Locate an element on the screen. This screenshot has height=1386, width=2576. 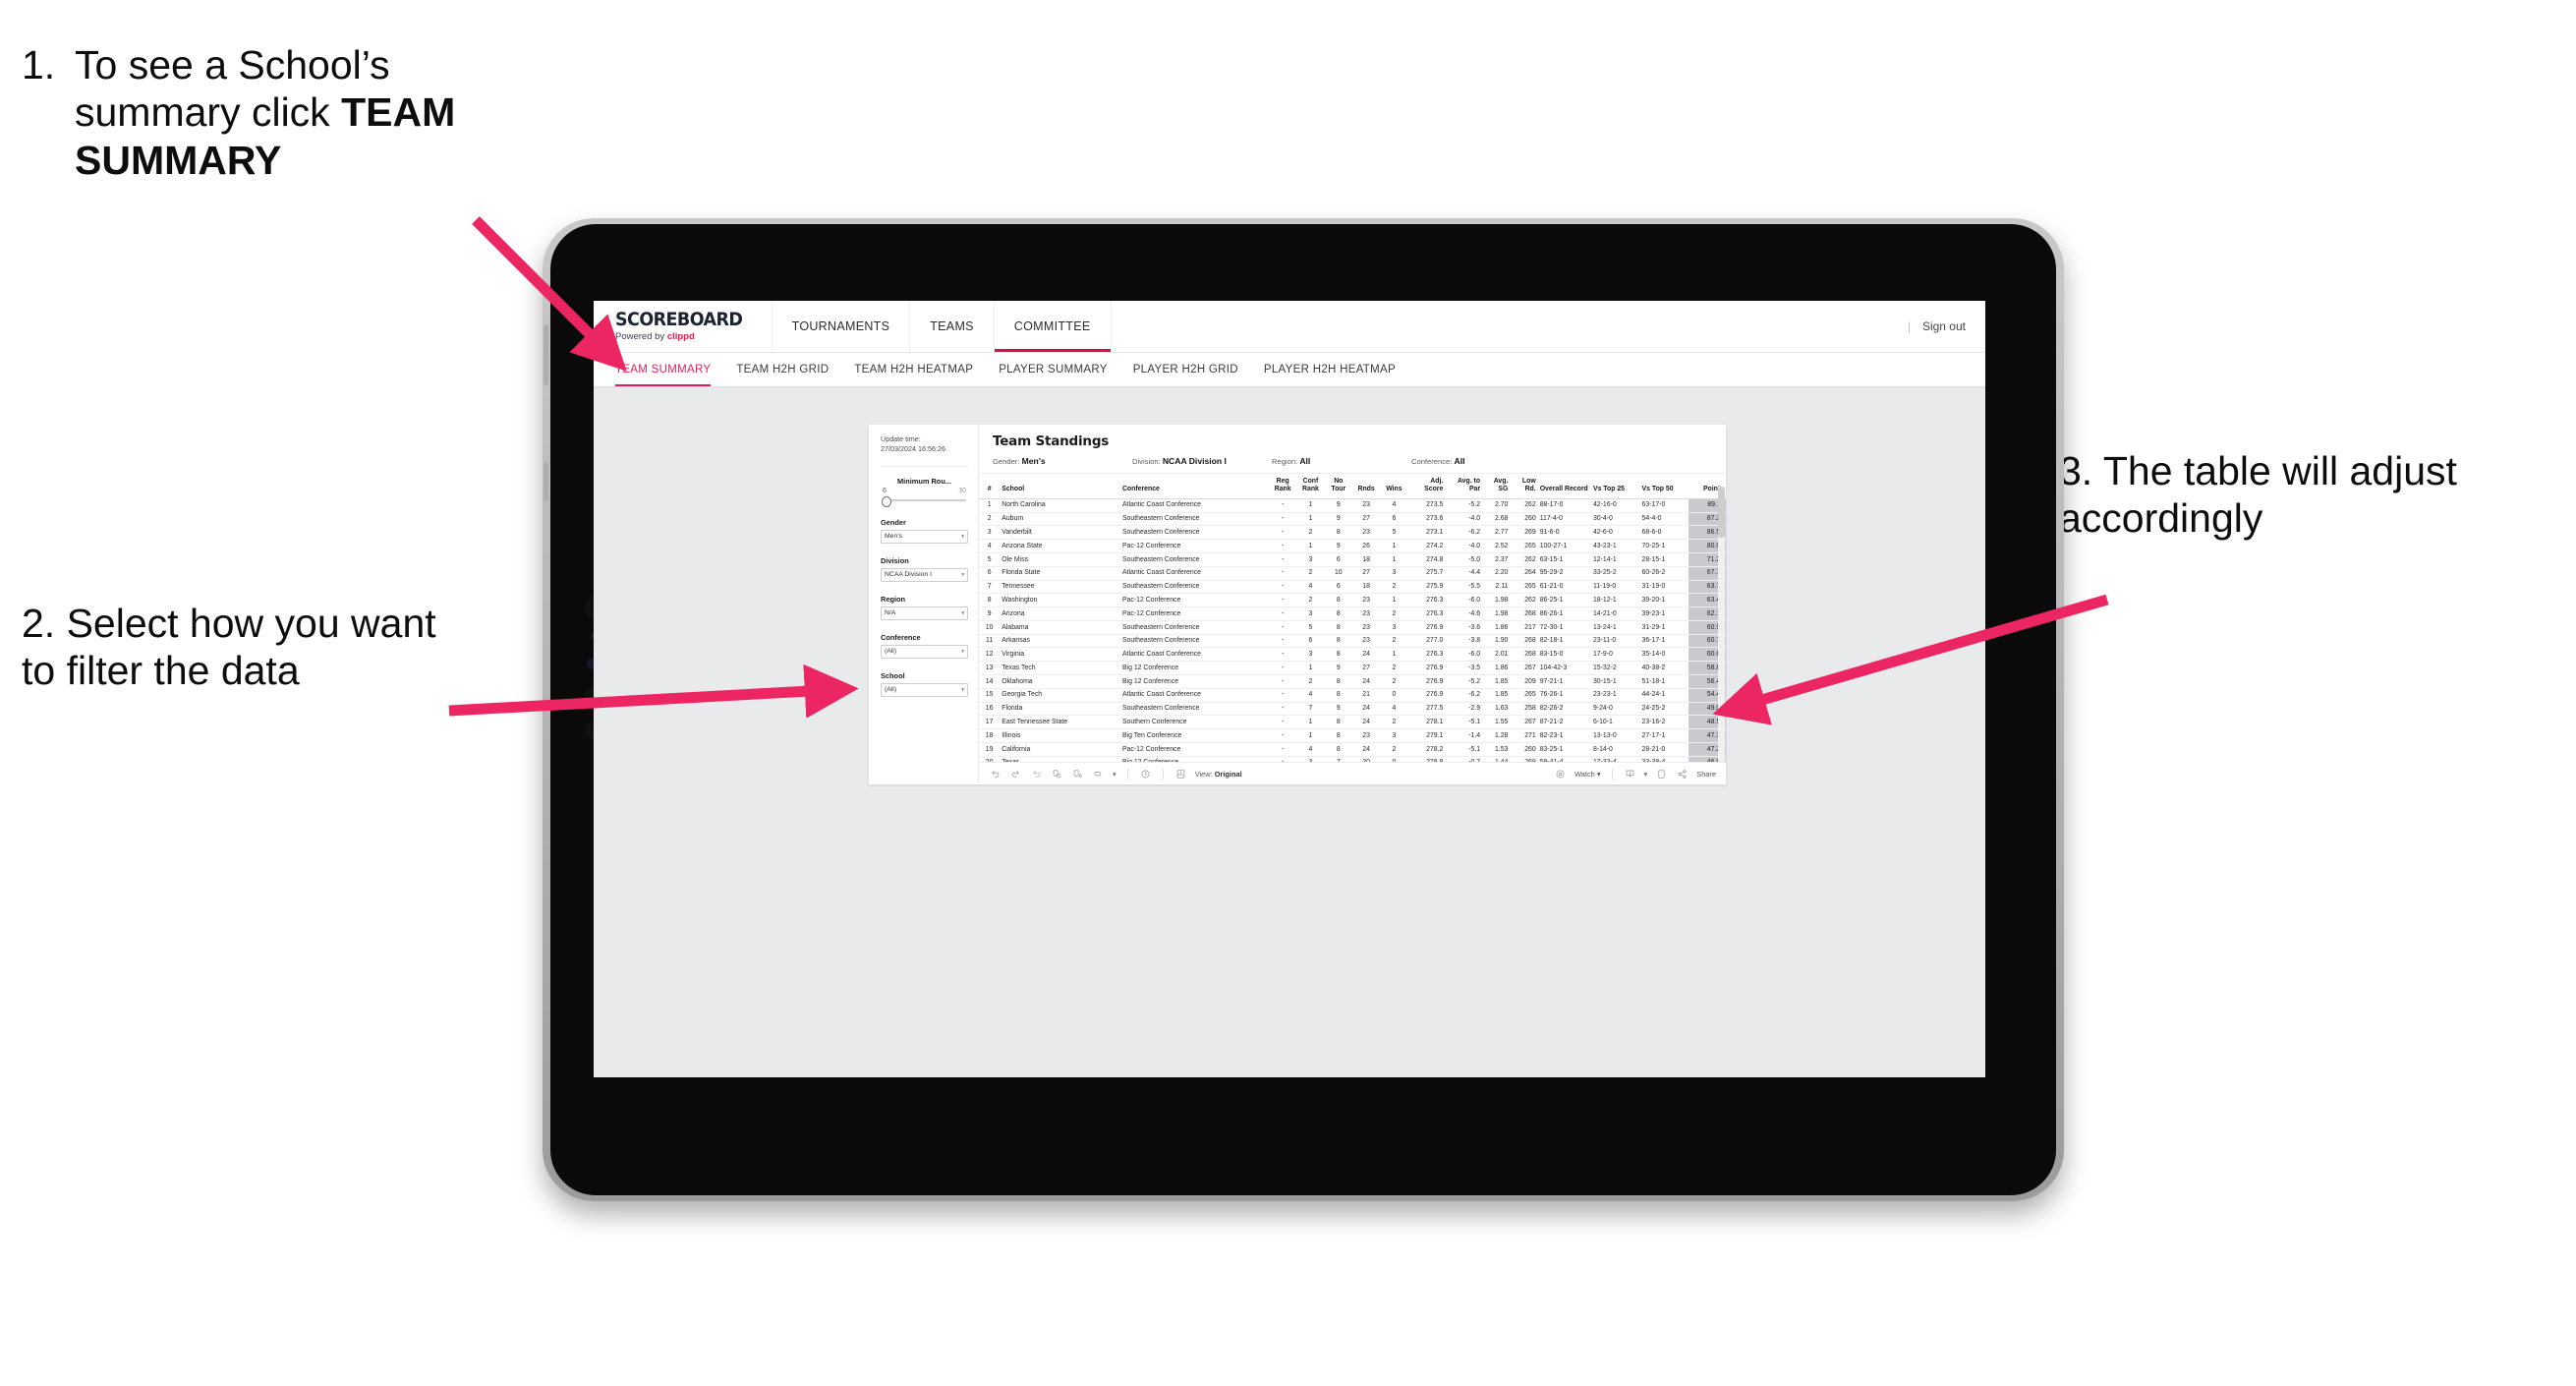
cell-rank: 7 is located at coordinates (990, 587).